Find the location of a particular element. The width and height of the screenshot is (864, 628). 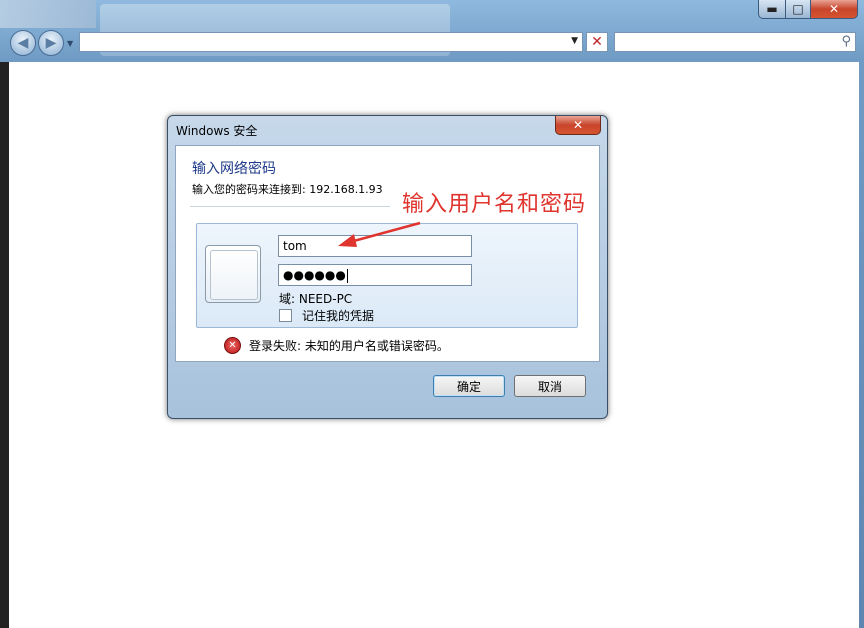

username-value: tom is located at coordinates (295, 246).